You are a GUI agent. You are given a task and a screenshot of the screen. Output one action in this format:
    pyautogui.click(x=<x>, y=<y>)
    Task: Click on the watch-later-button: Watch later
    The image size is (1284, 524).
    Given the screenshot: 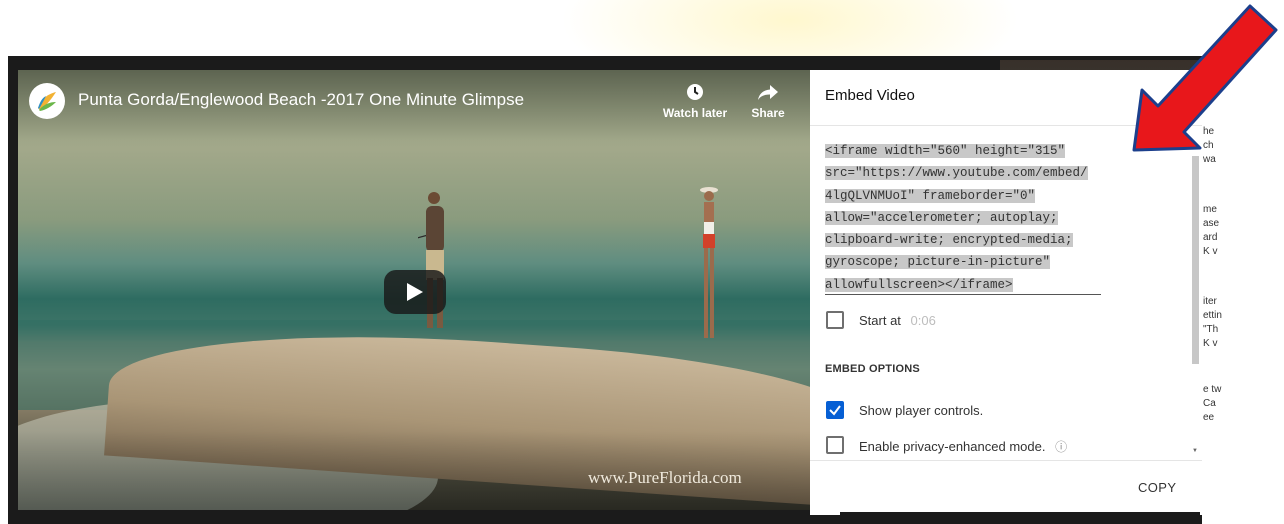 What is the action you would take?
    pyautogui.click(x=695, y=101)
    